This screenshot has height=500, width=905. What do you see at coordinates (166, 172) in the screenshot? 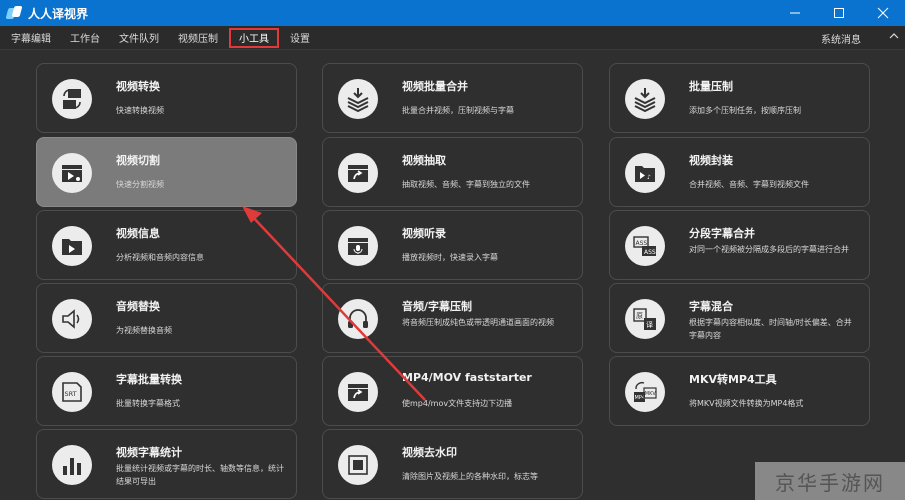
I see `tool-card-video-cut: 视频切割 快速分割视频` at bounding box center [166, 172].